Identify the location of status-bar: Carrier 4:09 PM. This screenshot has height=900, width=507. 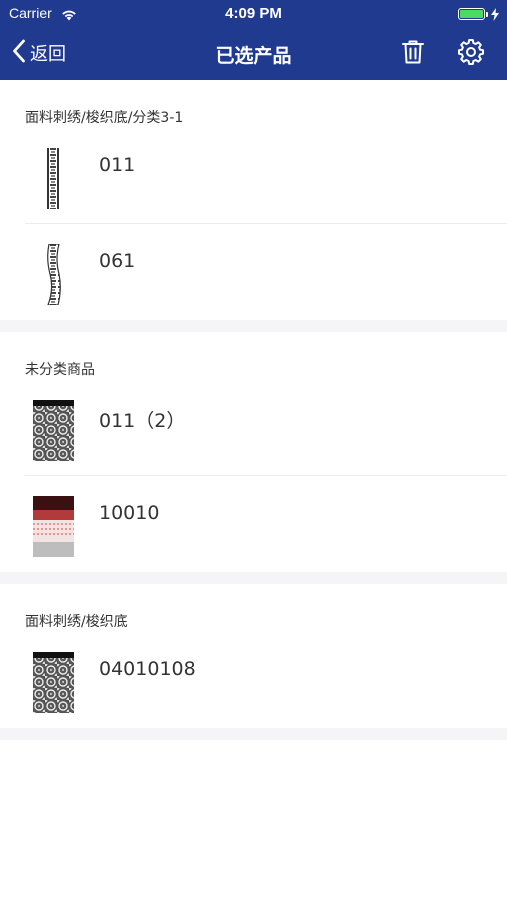
(253, 14).